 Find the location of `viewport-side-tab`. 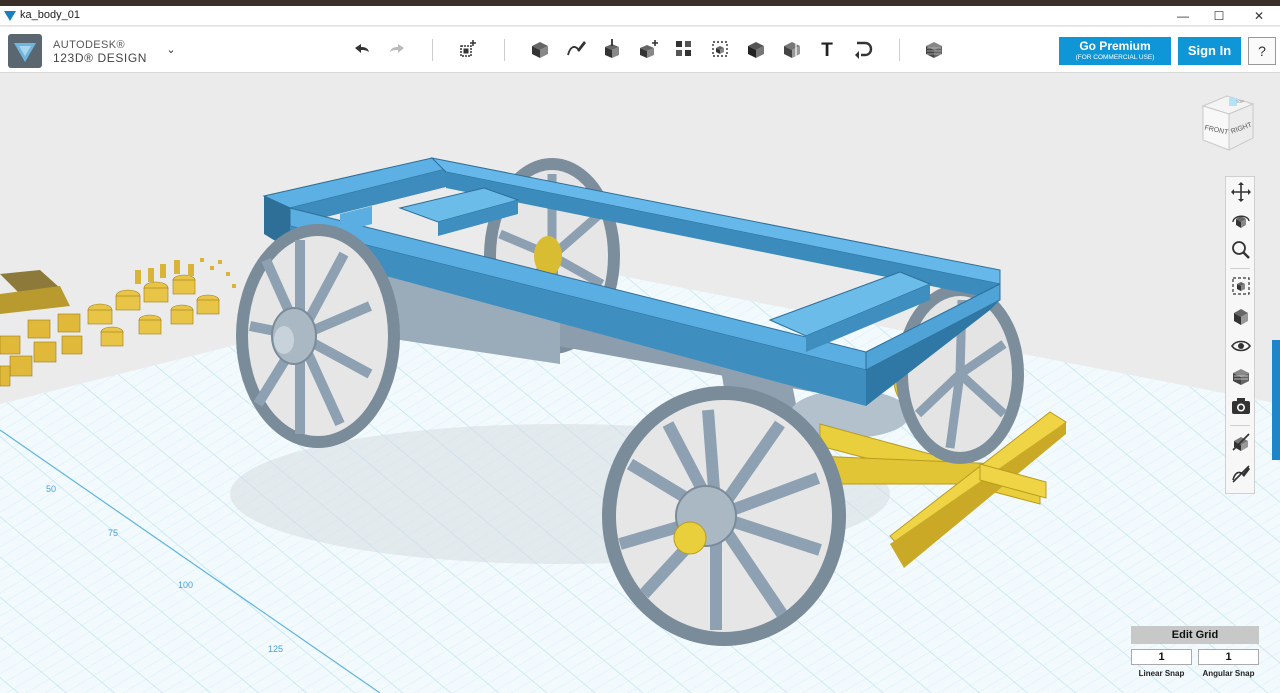

viewport-side-tab is located at coordinates (1276, 400).